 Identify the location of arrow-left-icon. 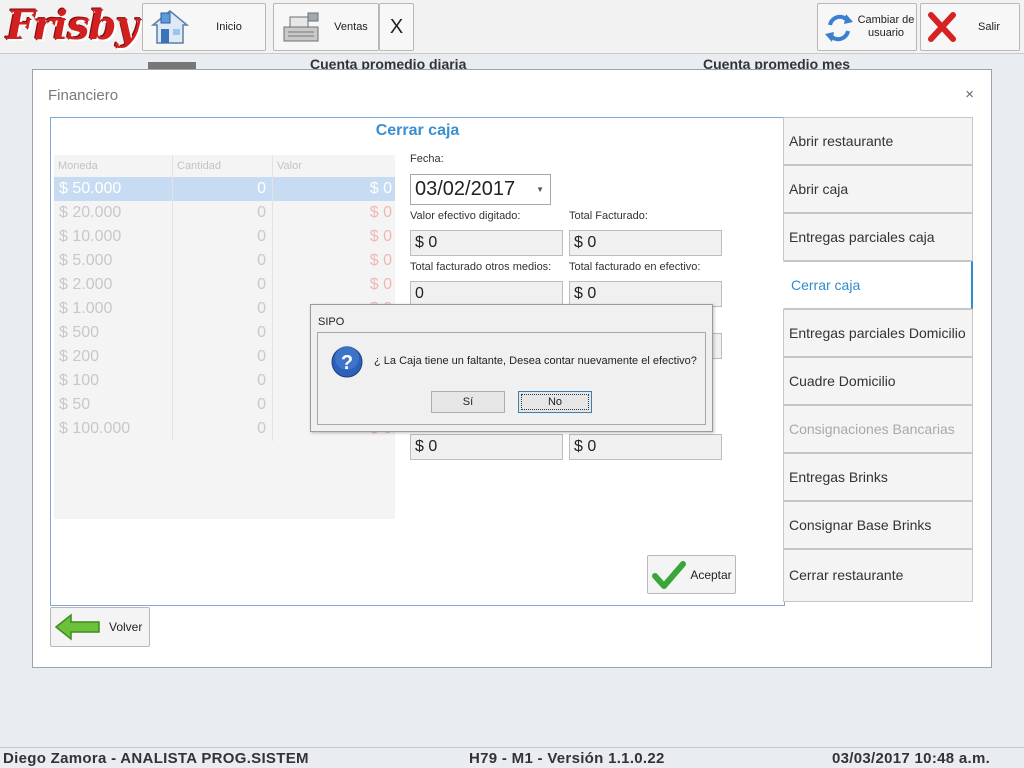
(77, 627).